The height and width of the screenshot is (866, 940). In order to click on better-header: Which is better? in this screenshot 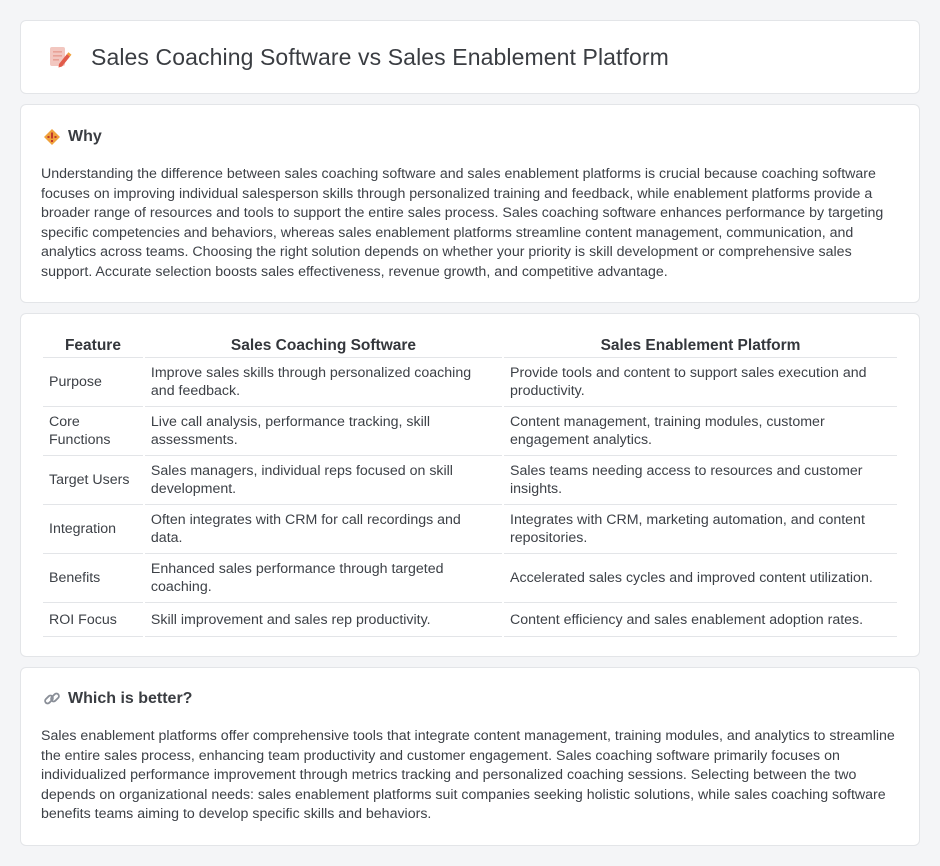, I will do `click(117, 699)`.